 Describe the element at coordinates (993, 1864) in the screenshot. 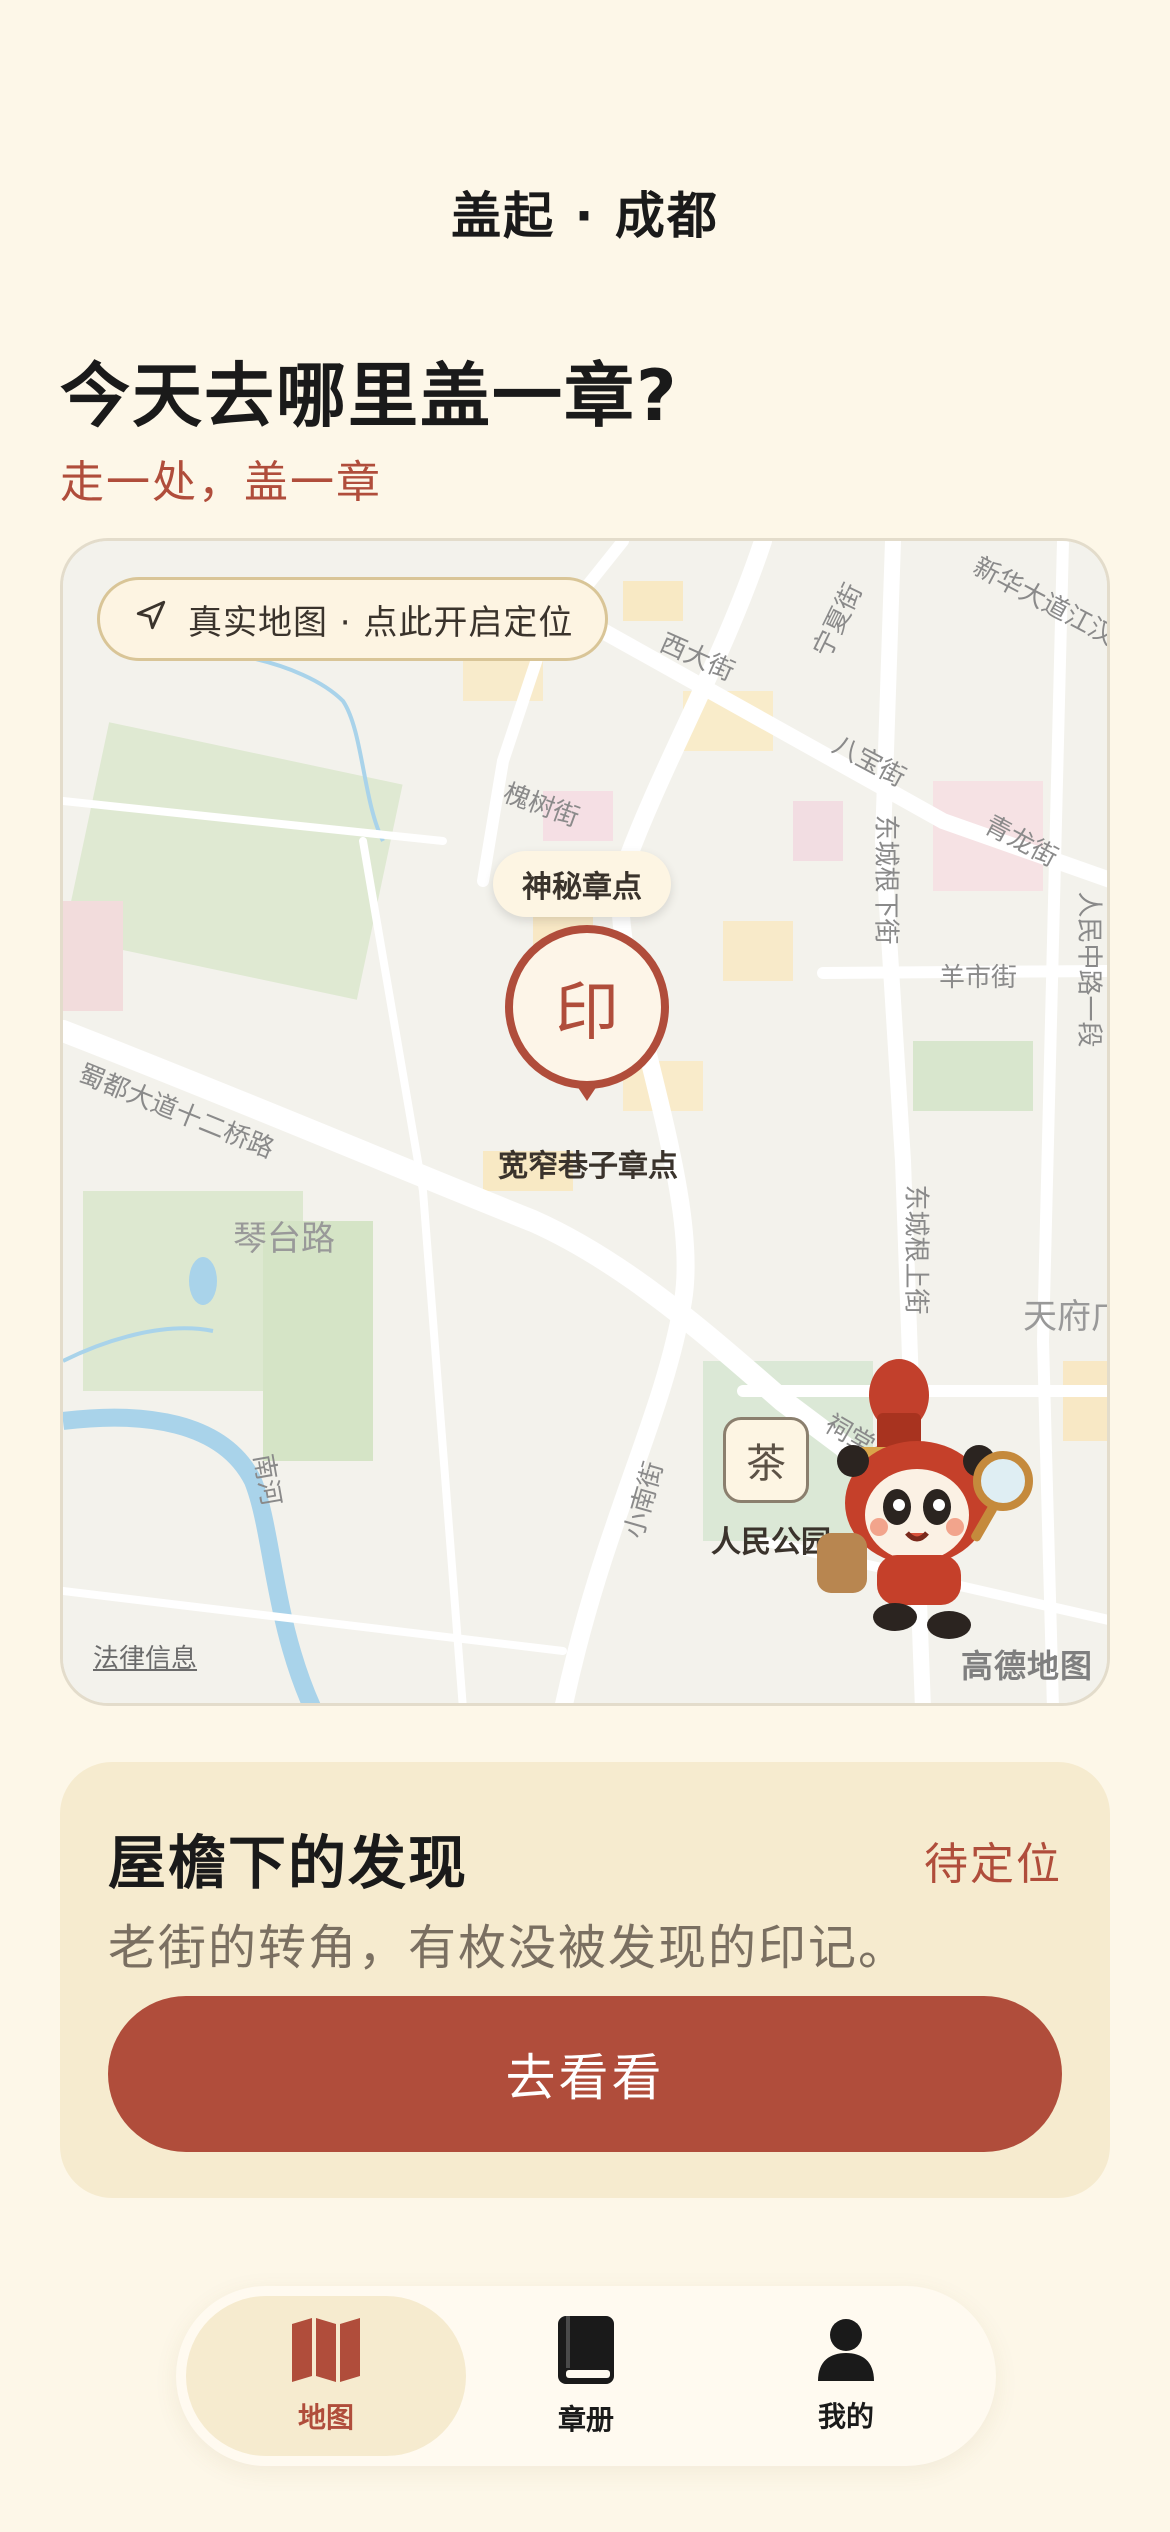

I see `location-status-badge: 待定位` at that location.